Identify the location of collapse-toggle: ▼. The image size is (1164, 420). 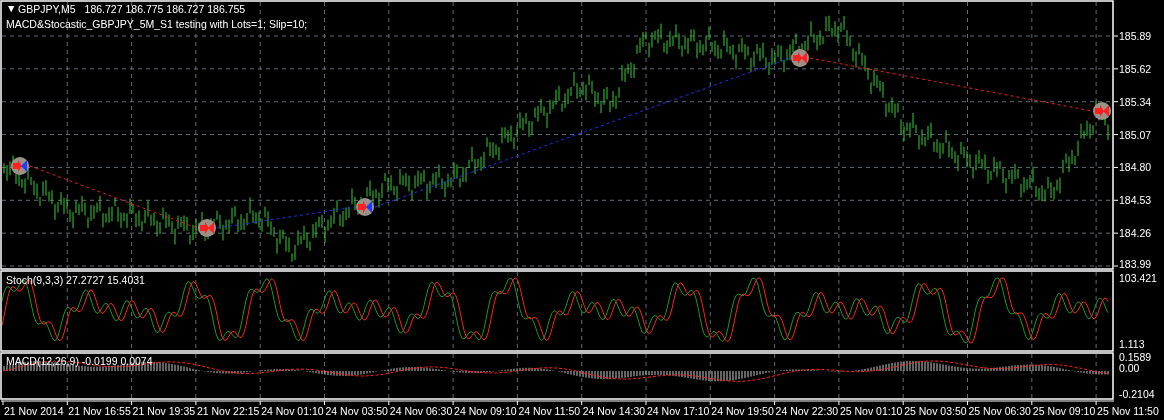
(11, 8).